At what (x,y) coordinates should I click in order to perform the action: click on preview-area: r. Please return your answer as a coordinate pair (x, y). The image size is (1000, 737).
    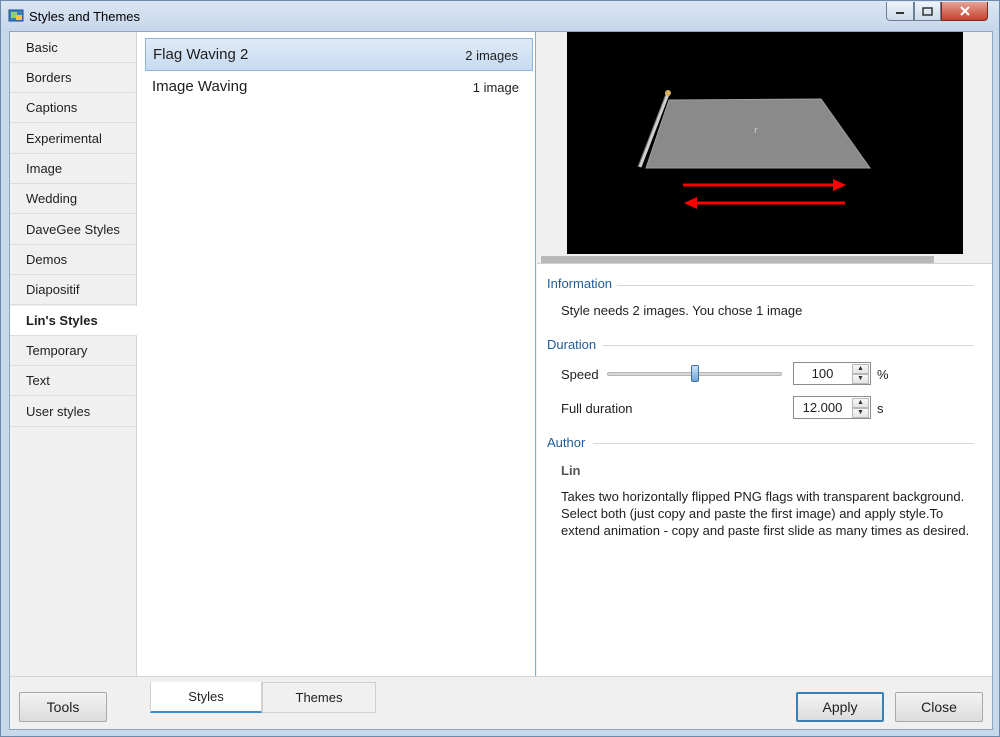
    Looking at the image, I should click on (764, 148).